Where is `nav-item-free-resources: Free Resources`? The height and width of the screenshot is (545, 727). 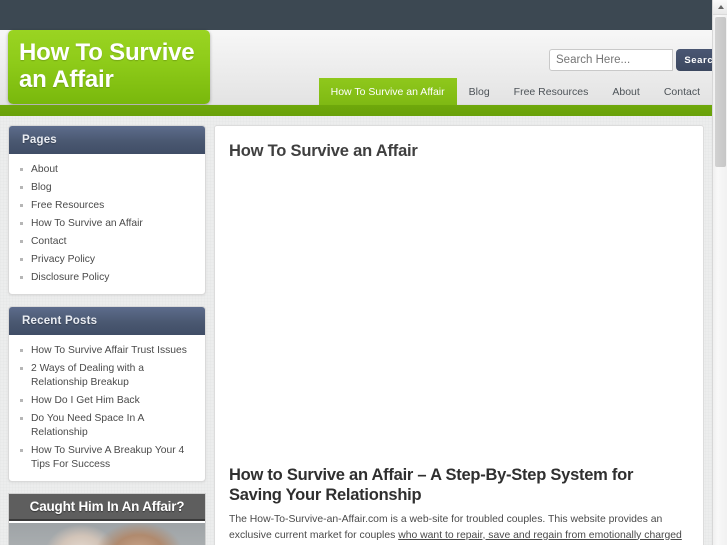 nav-item-free-resources: Free Resources is located at coordinates (551, 91).